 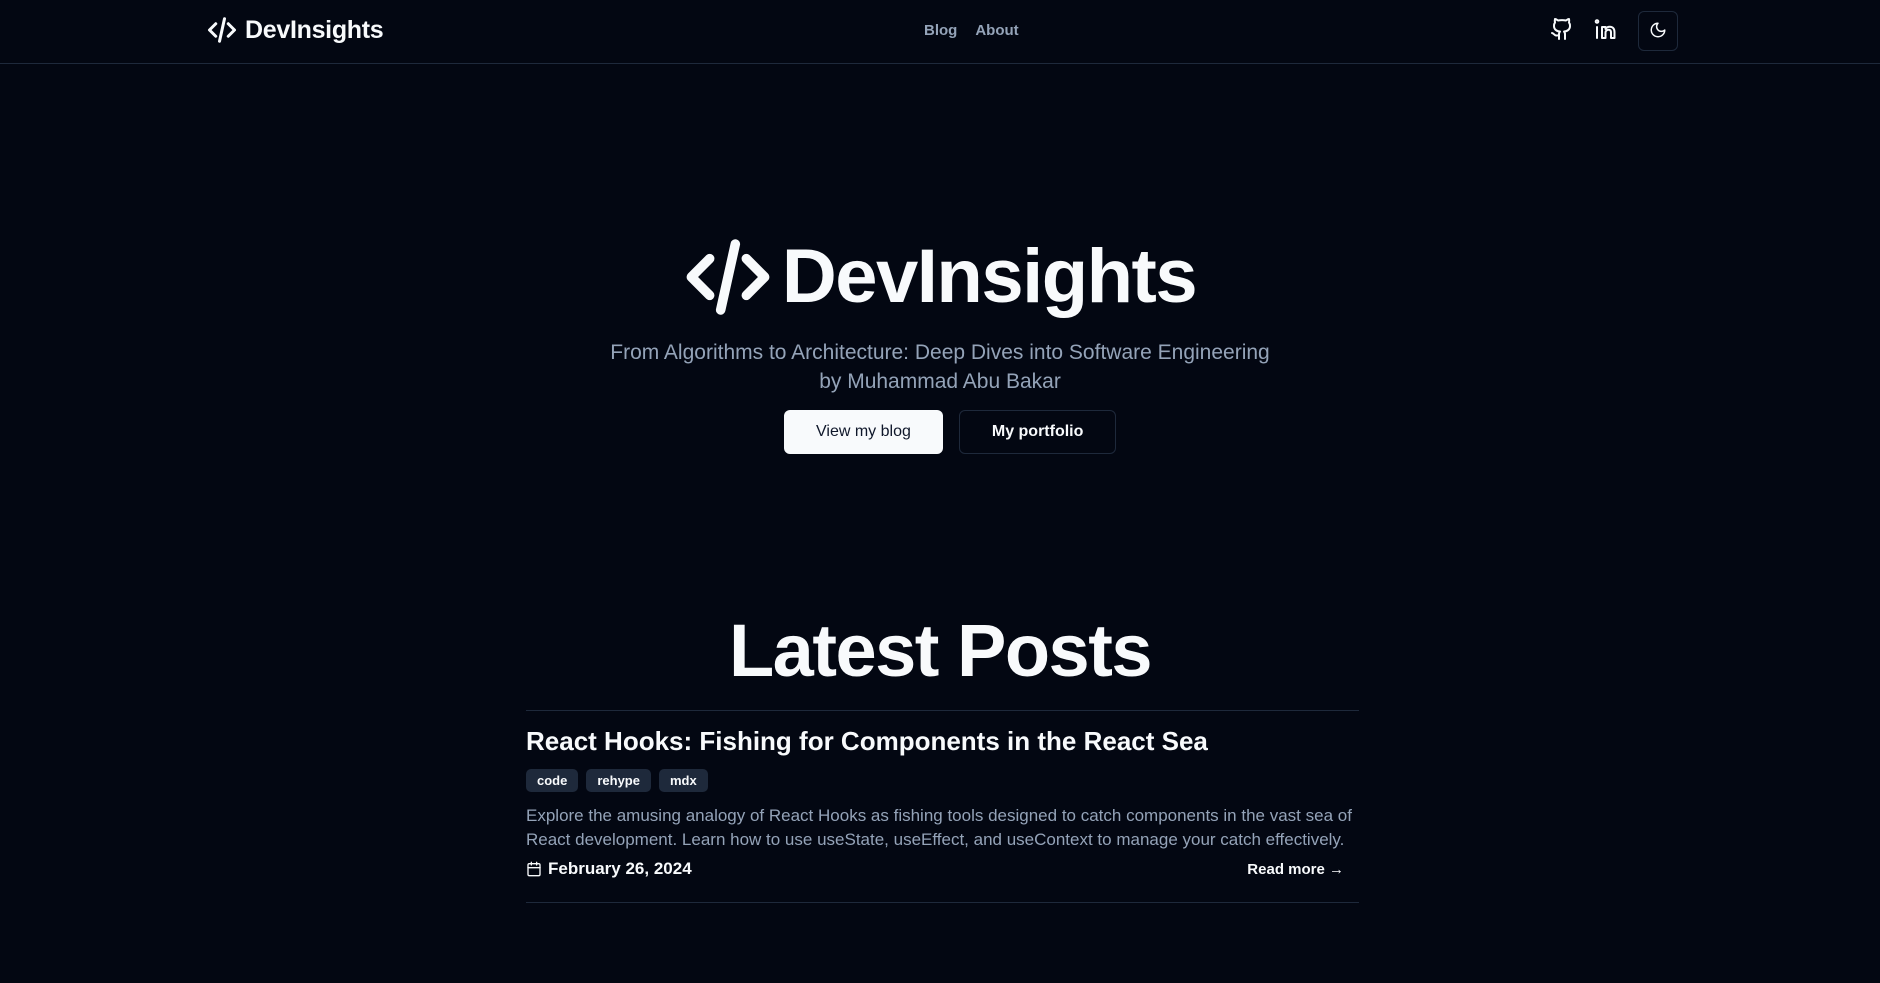 I want to click on hero-title: DevInsights, so click(x=940, y=277).